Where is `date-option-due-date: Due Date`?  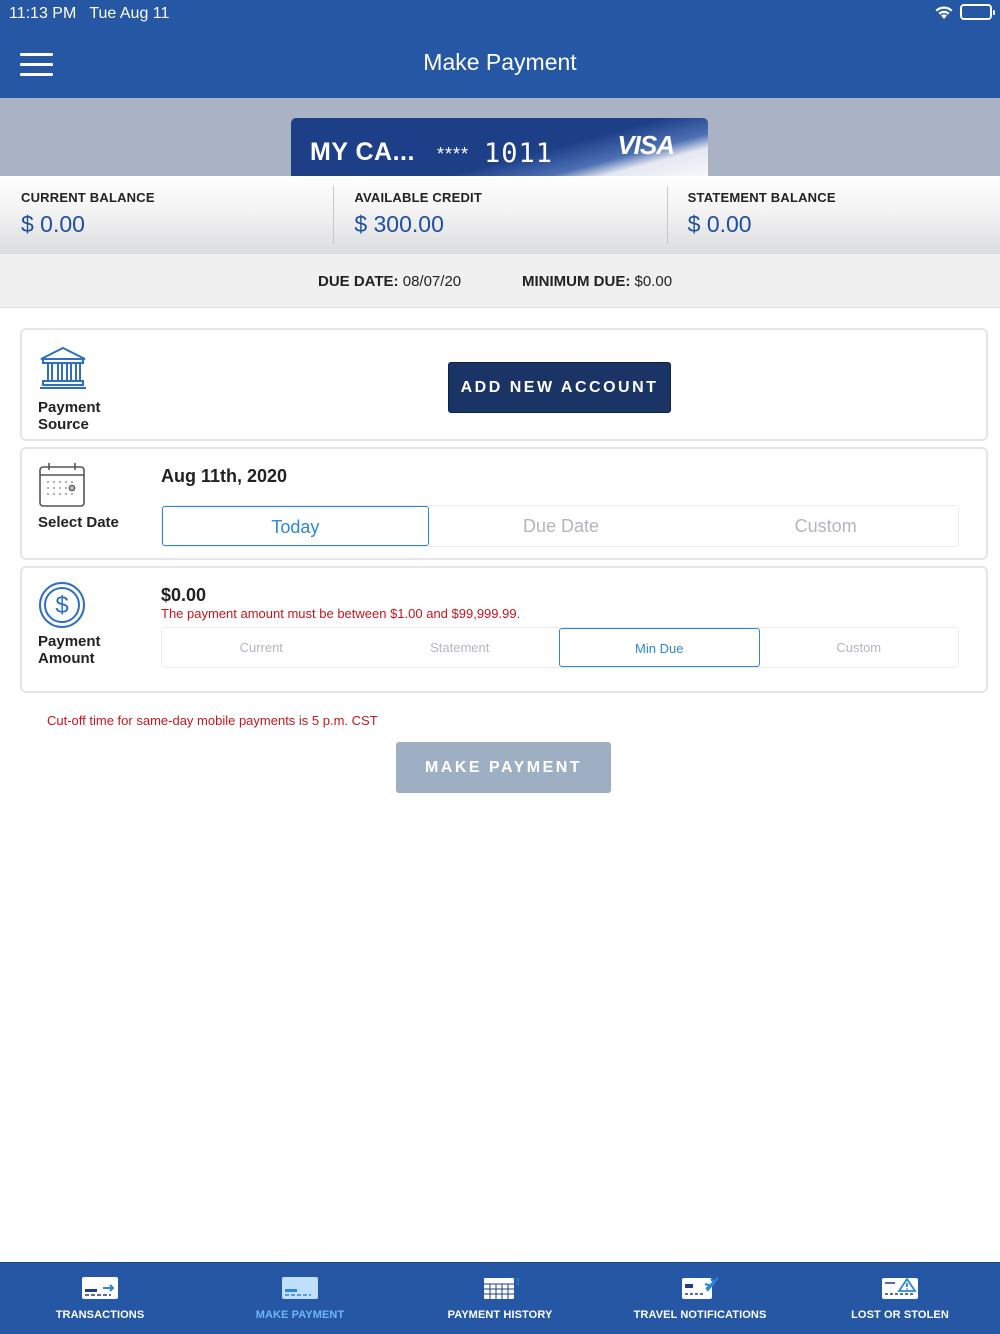 date-option-due-date: Due Date is located at coordinates (561, 526).